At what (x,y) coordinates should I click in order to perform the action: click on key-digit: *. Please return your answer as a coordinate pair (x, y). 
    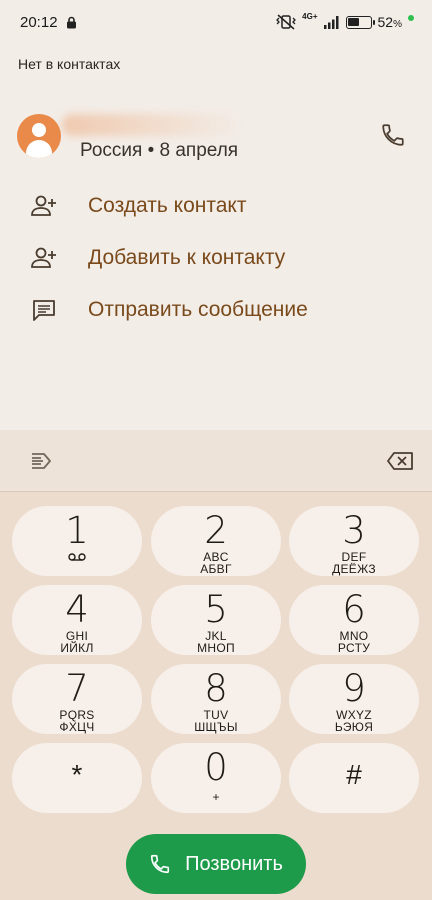
    Looking at the image, I should click on (77, 774).